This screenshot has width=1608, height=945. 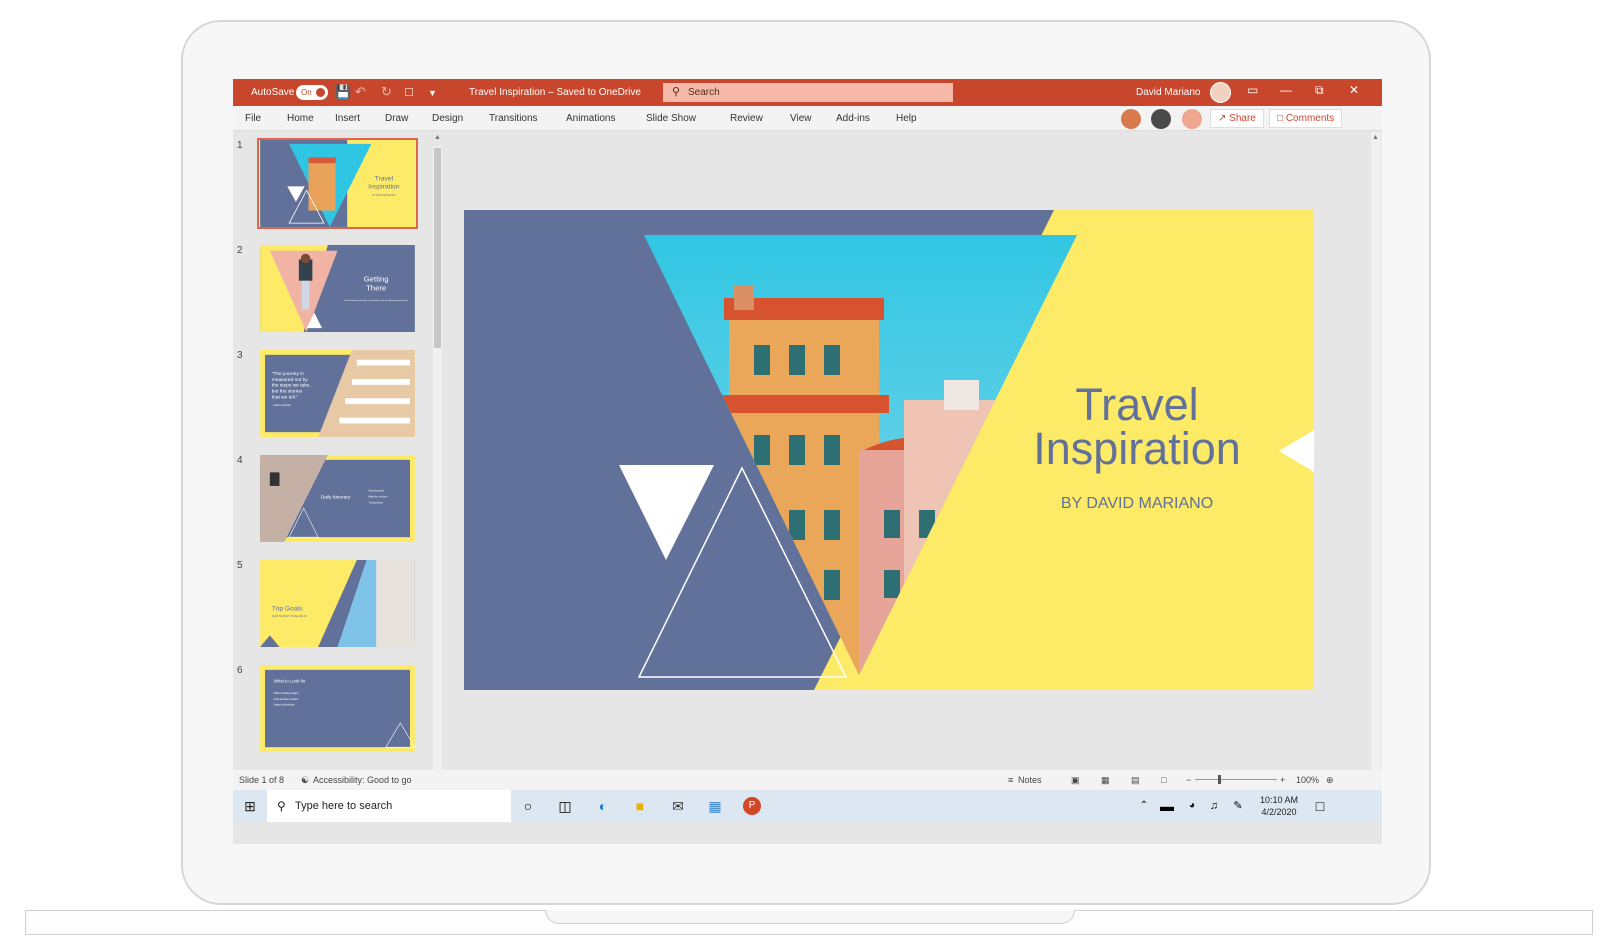 I want to click on user-avatar, so click(x=1220, y=92).